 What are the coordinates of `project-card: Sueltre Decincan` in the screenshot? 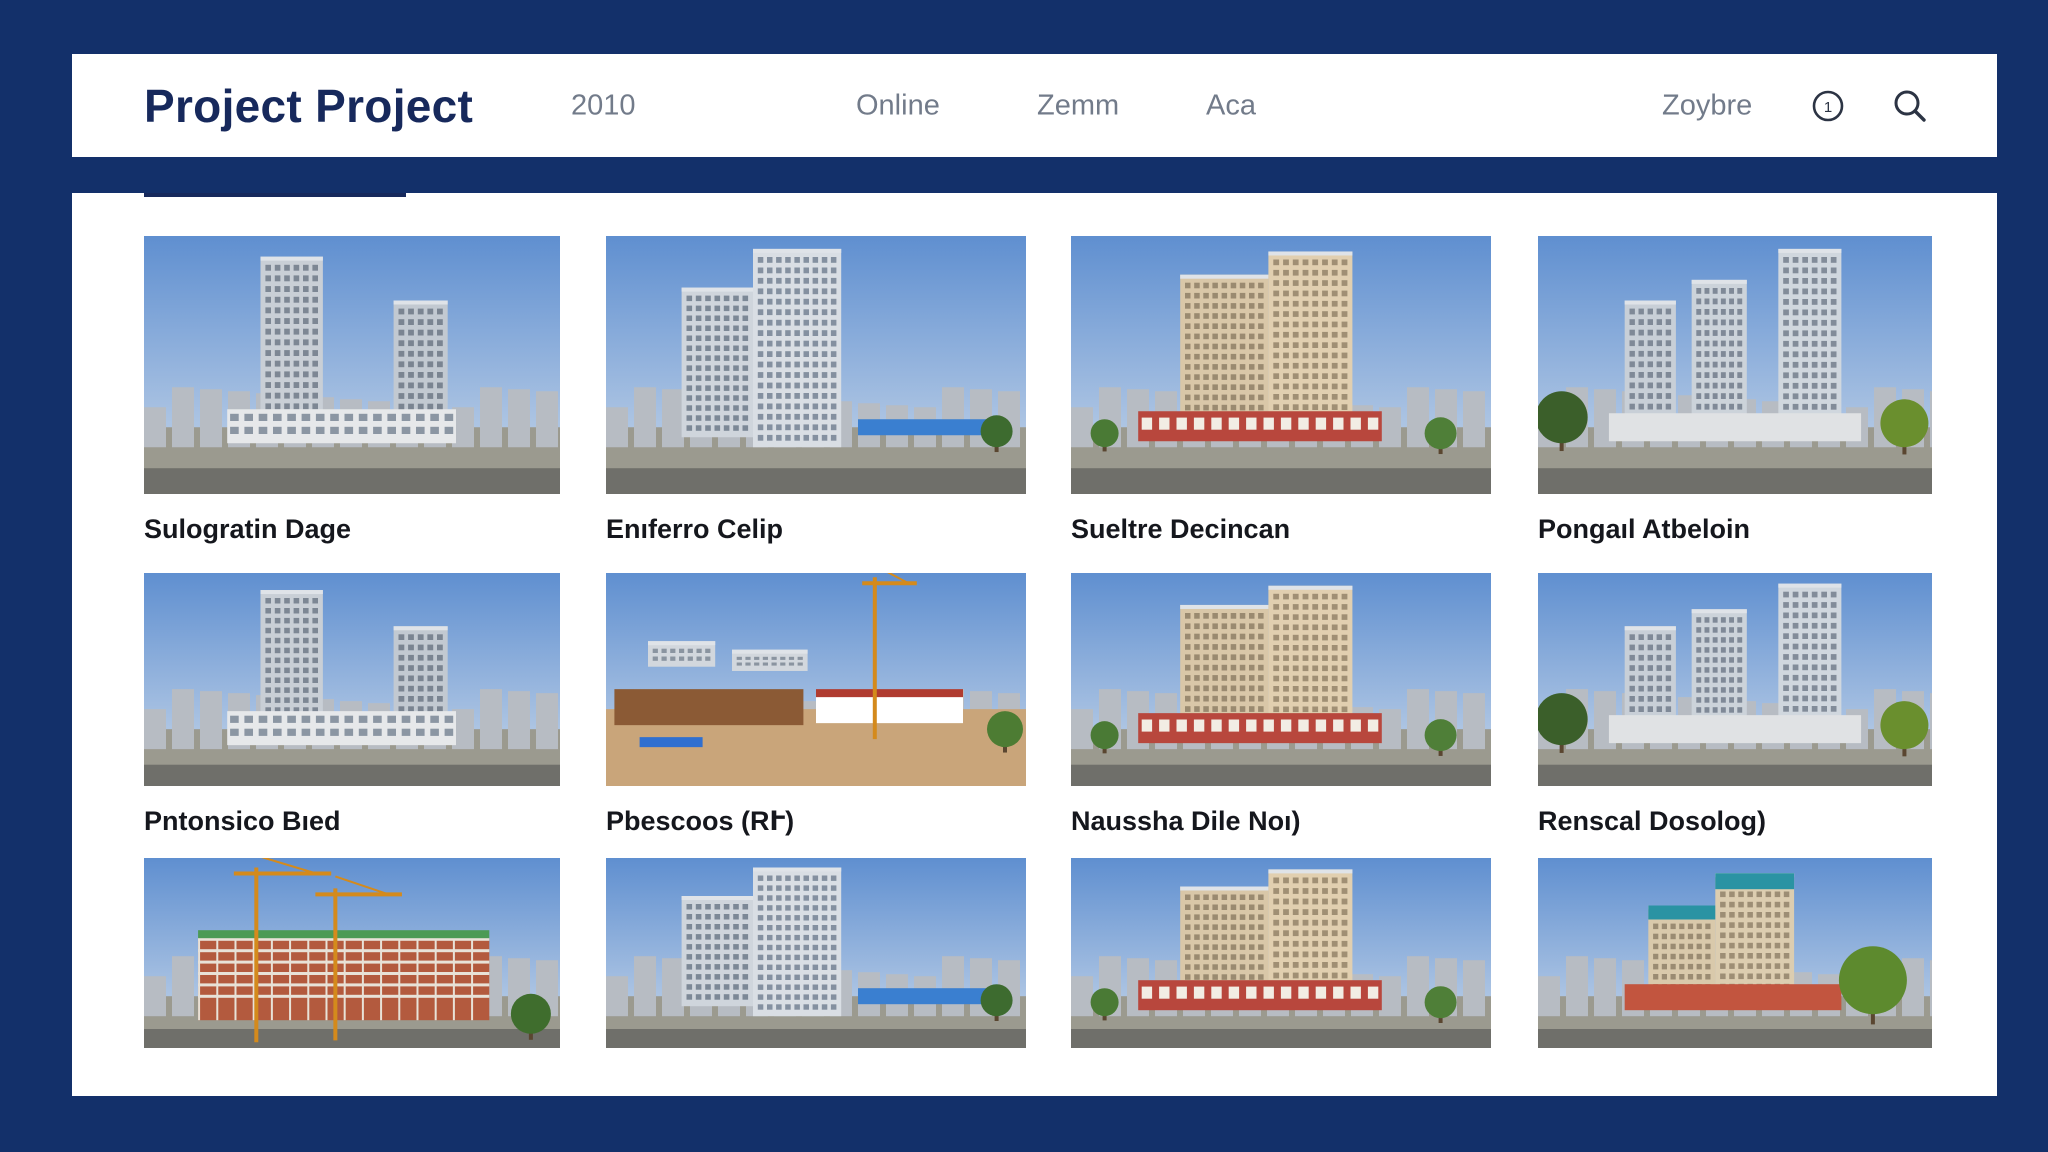 It's located at (1281, 390).